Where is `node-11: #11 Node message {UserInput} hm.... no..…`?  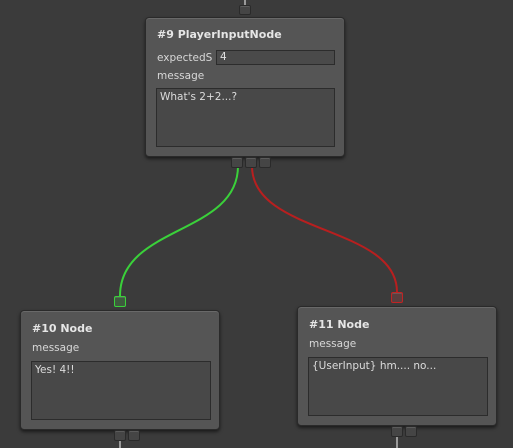
node-11: #11 Node message {UserInput} hm.... no..… is located at coordinates (397, 366).